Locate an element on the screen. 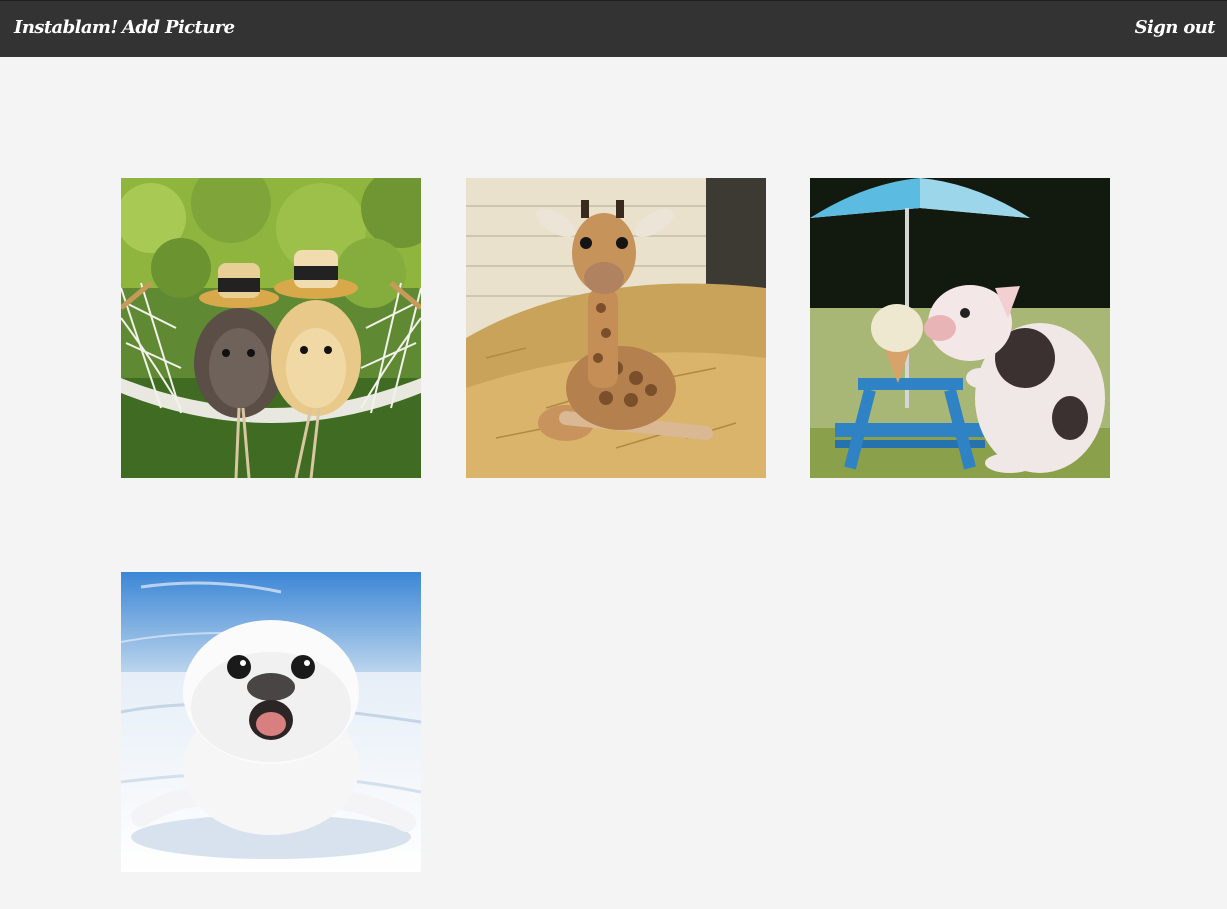  top-navbar: Instablam! Add Picture Sign out is located at coordinates (613, 28).